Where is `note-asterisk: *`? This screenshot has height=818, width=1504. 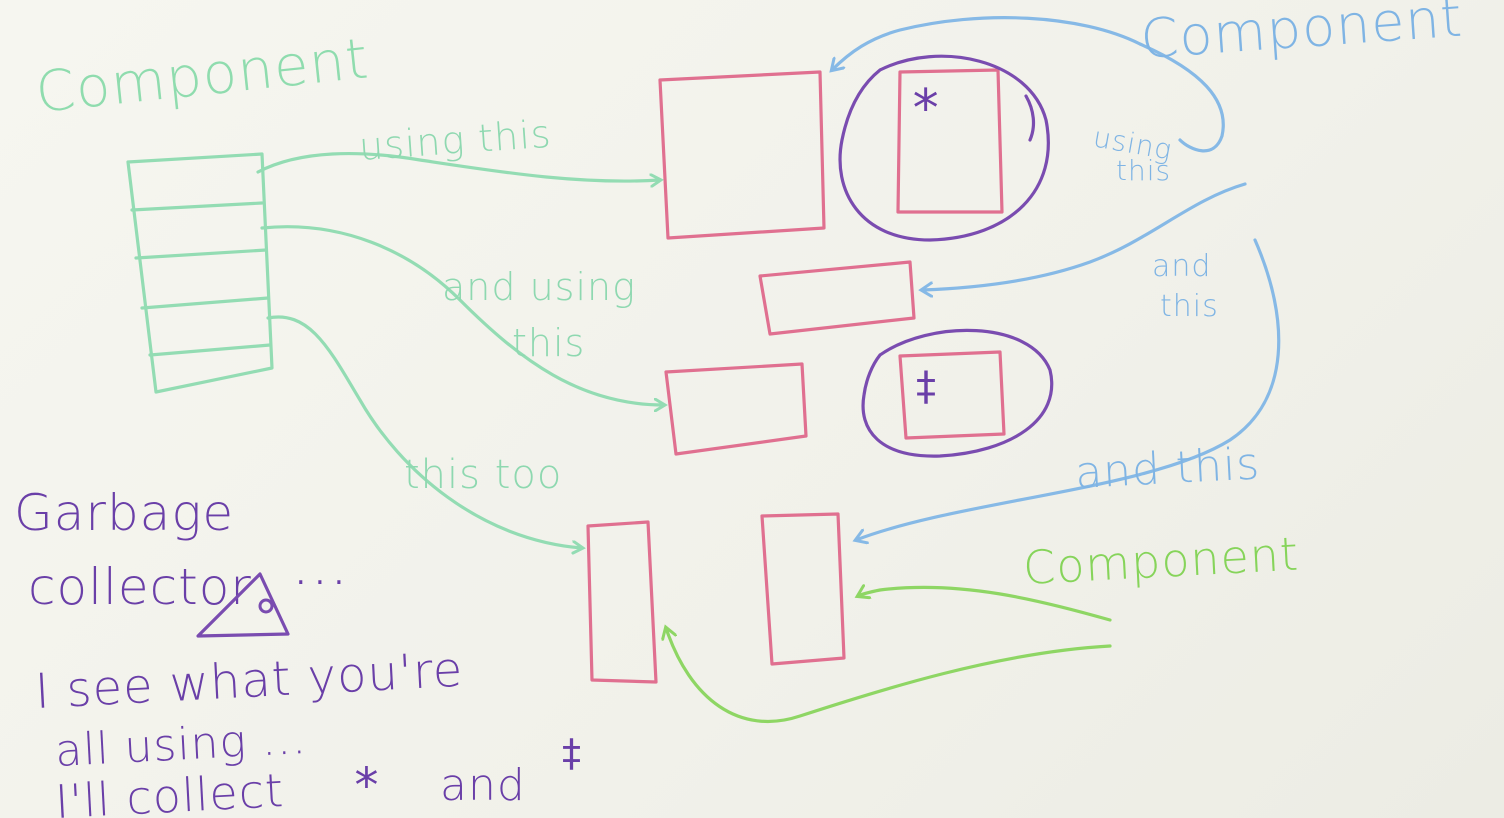
note-asterisk: * is located at coordinates (366, 786).